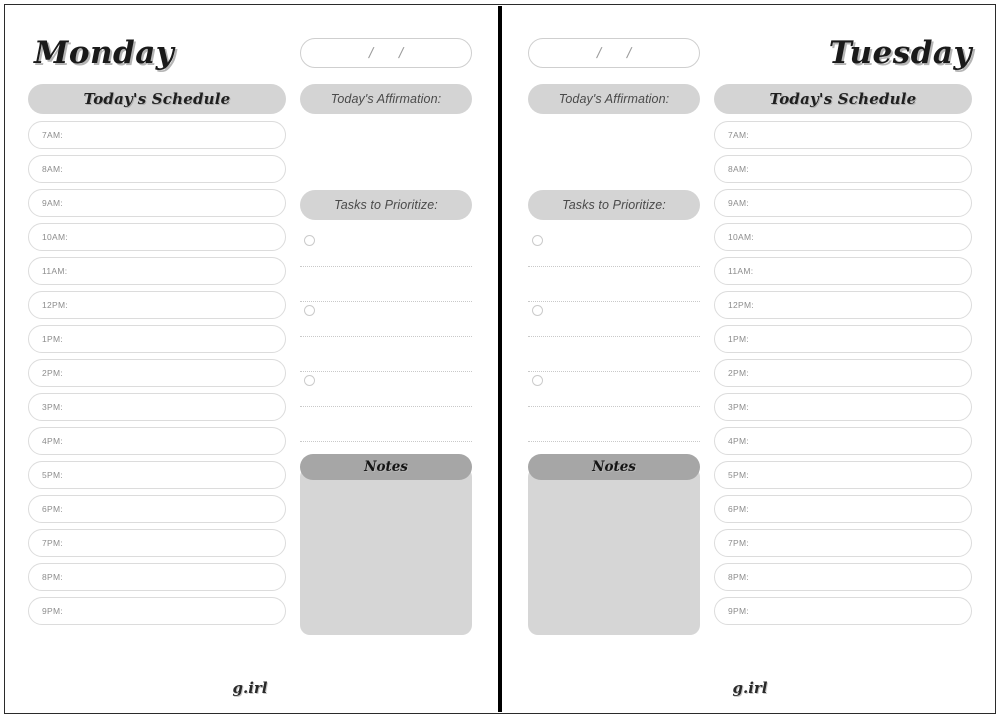  What do you see at coordinates (900, 53) in the screenshot?
I see `page-title: Tuesday` at bounding box center [900, 53].